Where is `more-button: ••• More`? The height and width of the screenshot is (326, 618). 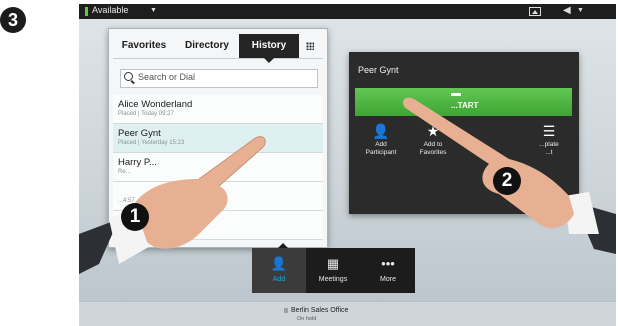 more-button: ••• More is located at coordinates (388, 270).